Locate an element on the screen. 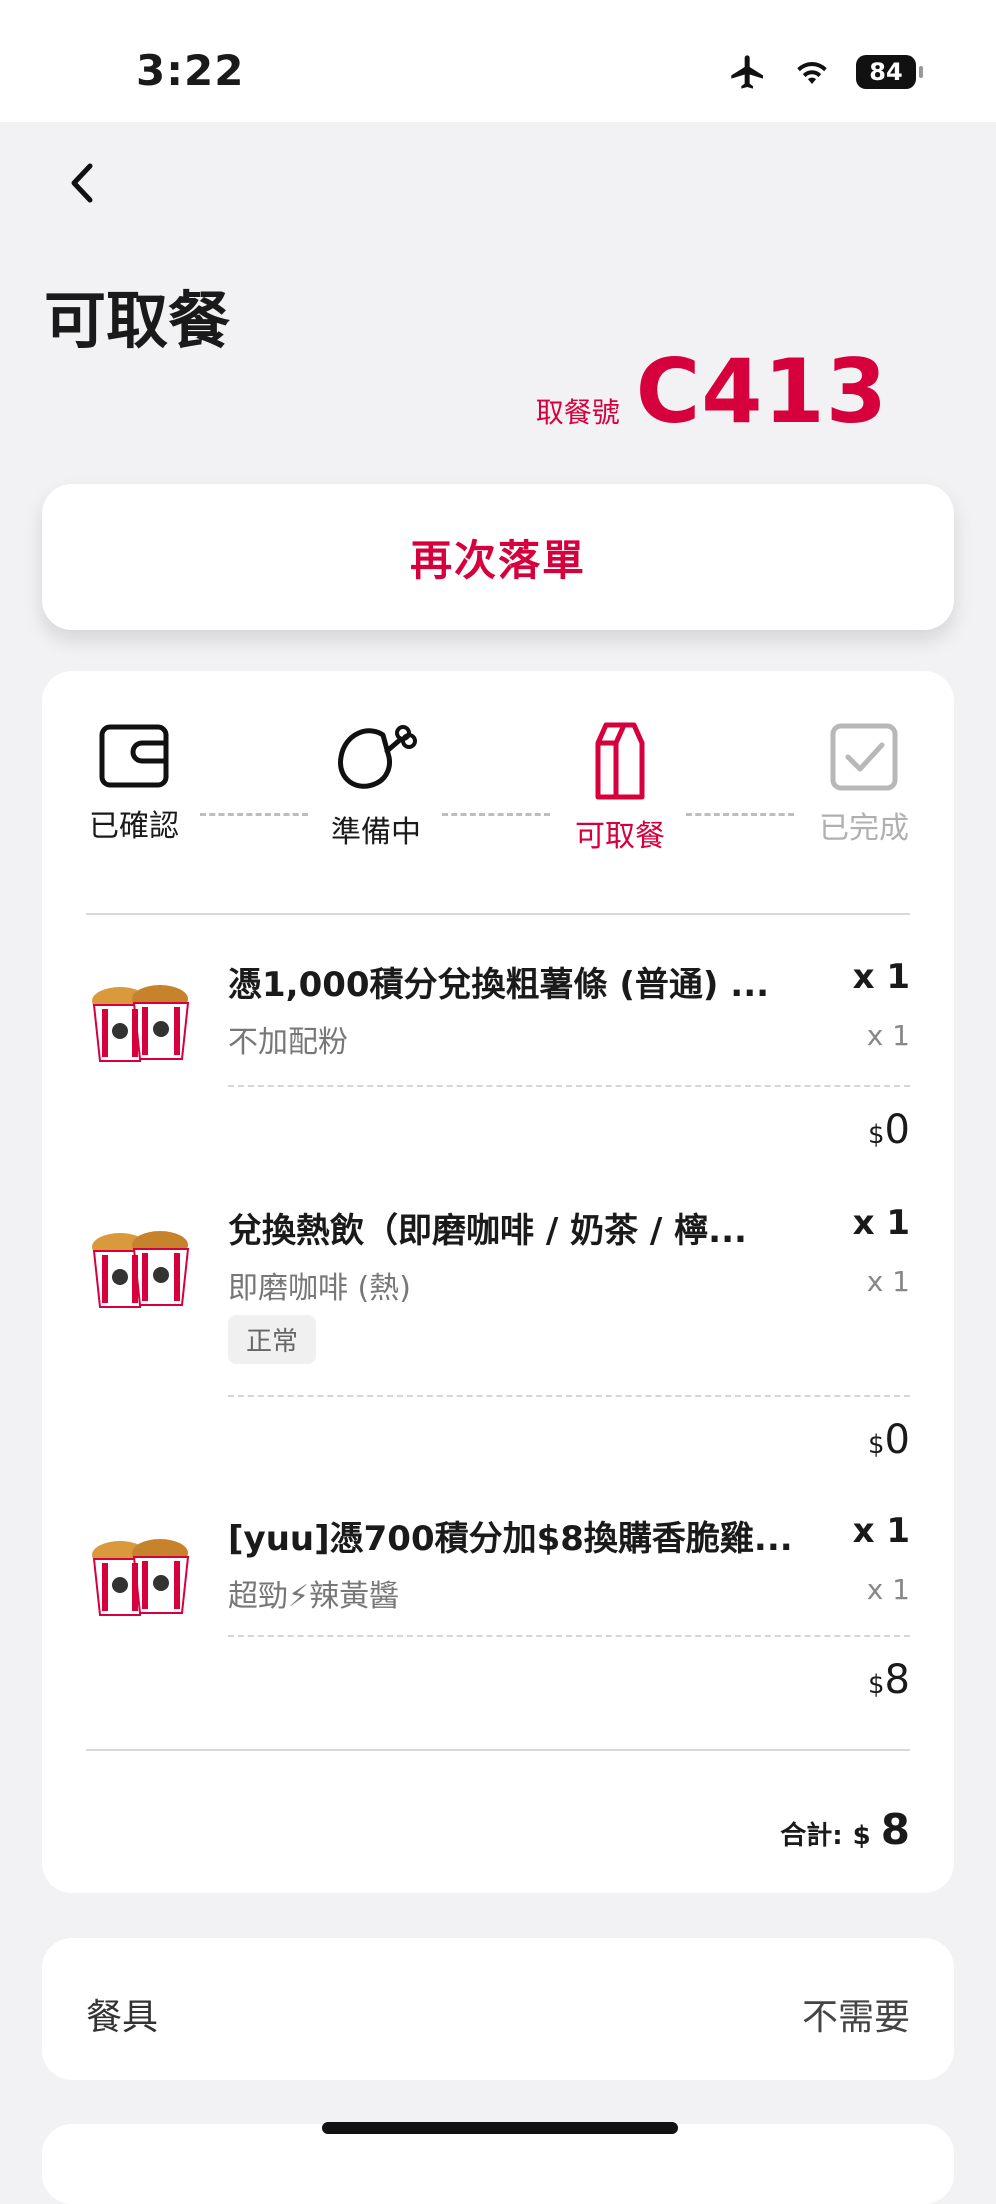 Image resolution: width=996 pixels, height=2204 pixels. step-preparing: 準備中 is located at coordinates (376, 786).